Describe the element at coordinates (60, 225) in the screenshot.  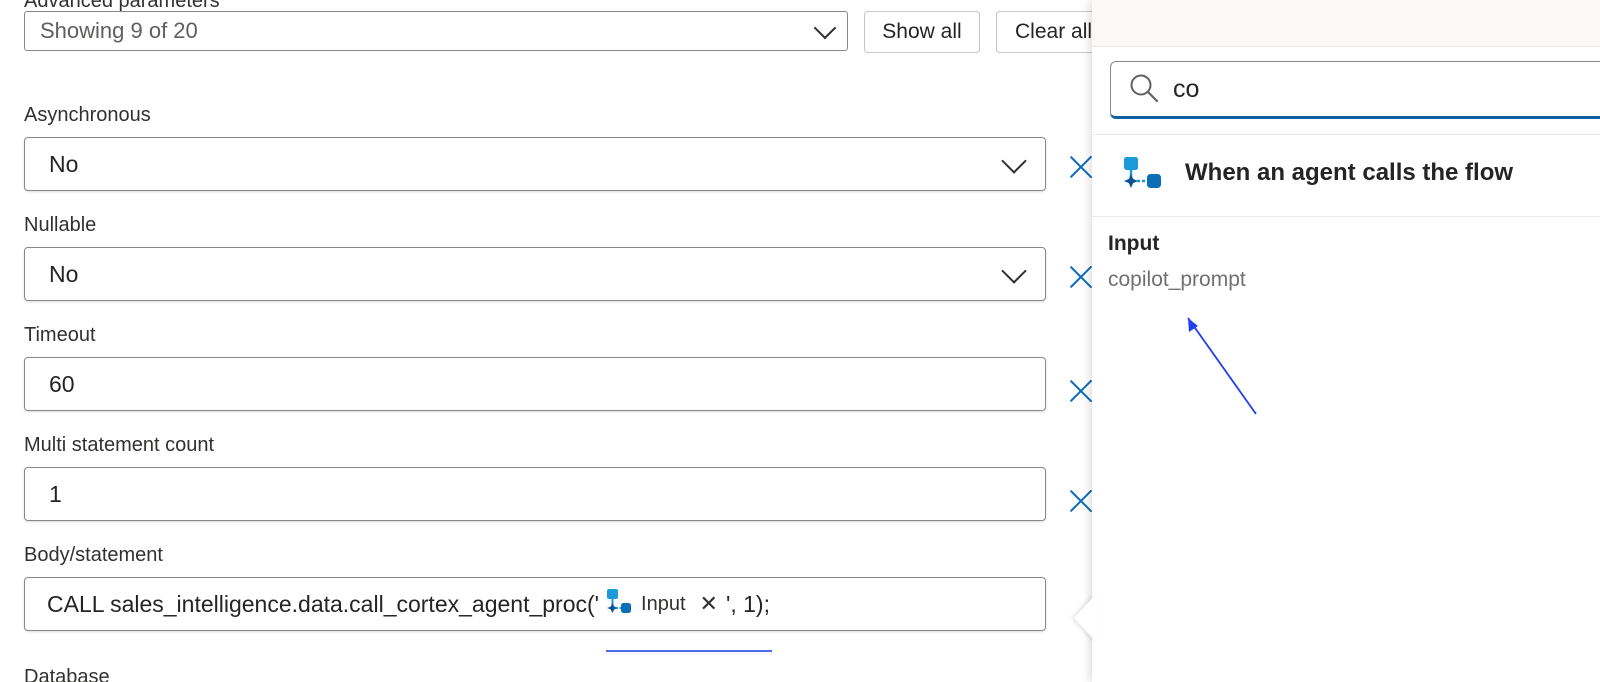
I see `nullable-label: Nullable` at that location.